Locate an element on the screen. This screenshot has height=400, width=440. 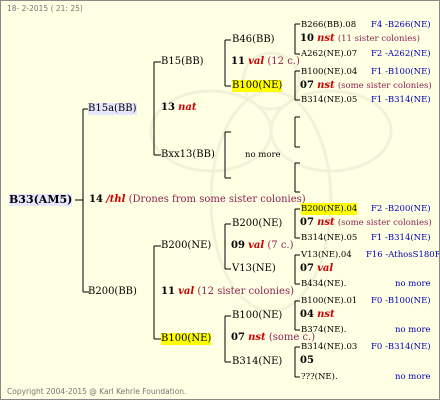
g4-row: V13(NE).04 is located at coordinates (326, 255).